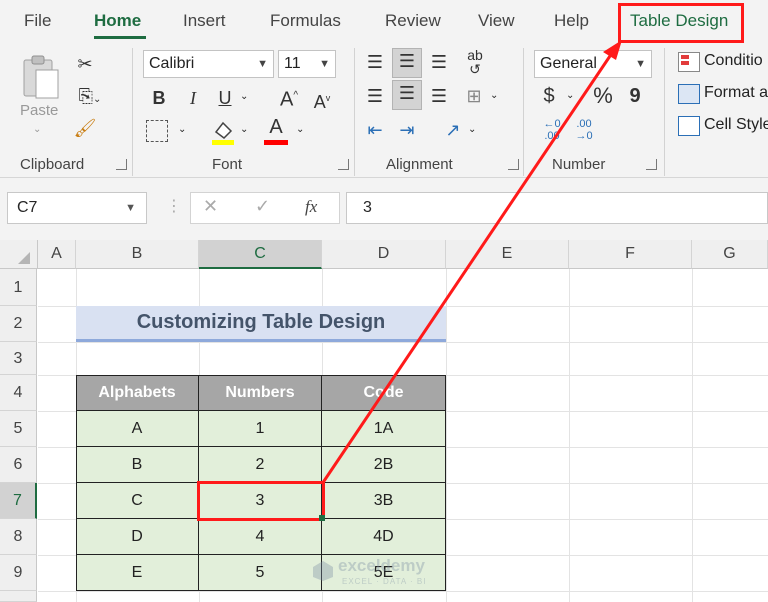  I want to click on paste-button, so click(40, 78).